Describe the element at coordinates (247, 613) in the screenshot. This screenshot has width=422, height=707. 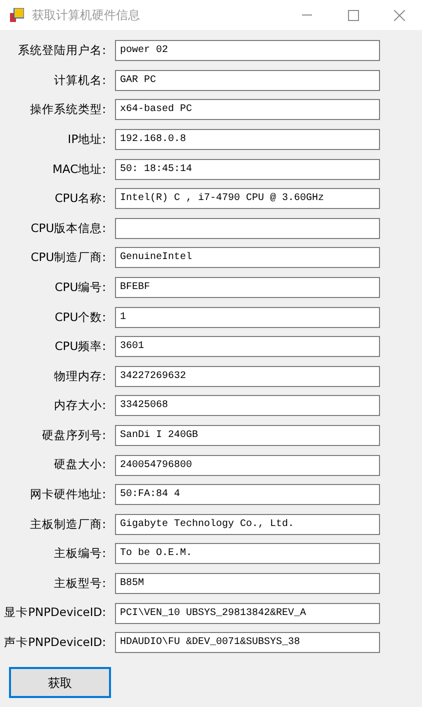
I see `text-field: PCI\VEN_10 UBSYS_29813842&REV_A` at that location.